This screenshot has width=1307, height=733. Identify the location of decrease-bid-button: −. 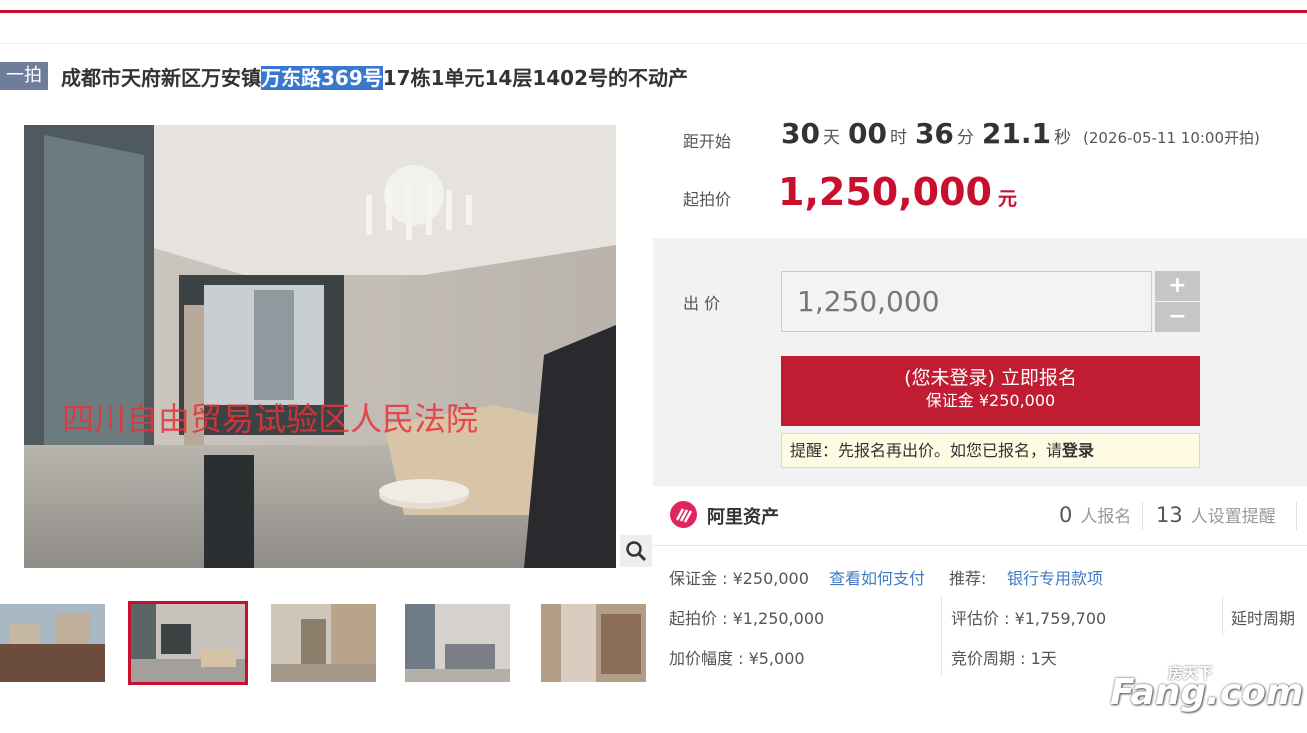
(1177, 317).